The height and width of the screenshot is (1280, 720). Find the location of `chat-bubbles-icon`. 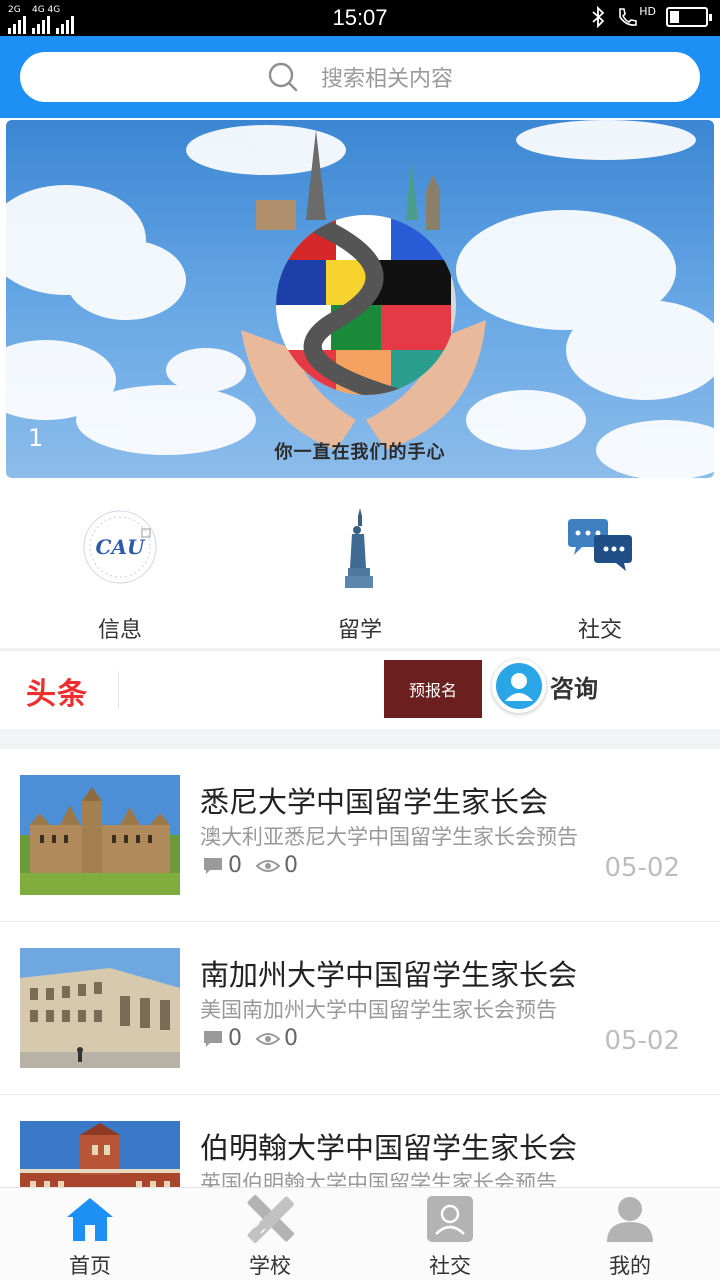

chat-bubbles-icon is located at coordinates (600, 547).